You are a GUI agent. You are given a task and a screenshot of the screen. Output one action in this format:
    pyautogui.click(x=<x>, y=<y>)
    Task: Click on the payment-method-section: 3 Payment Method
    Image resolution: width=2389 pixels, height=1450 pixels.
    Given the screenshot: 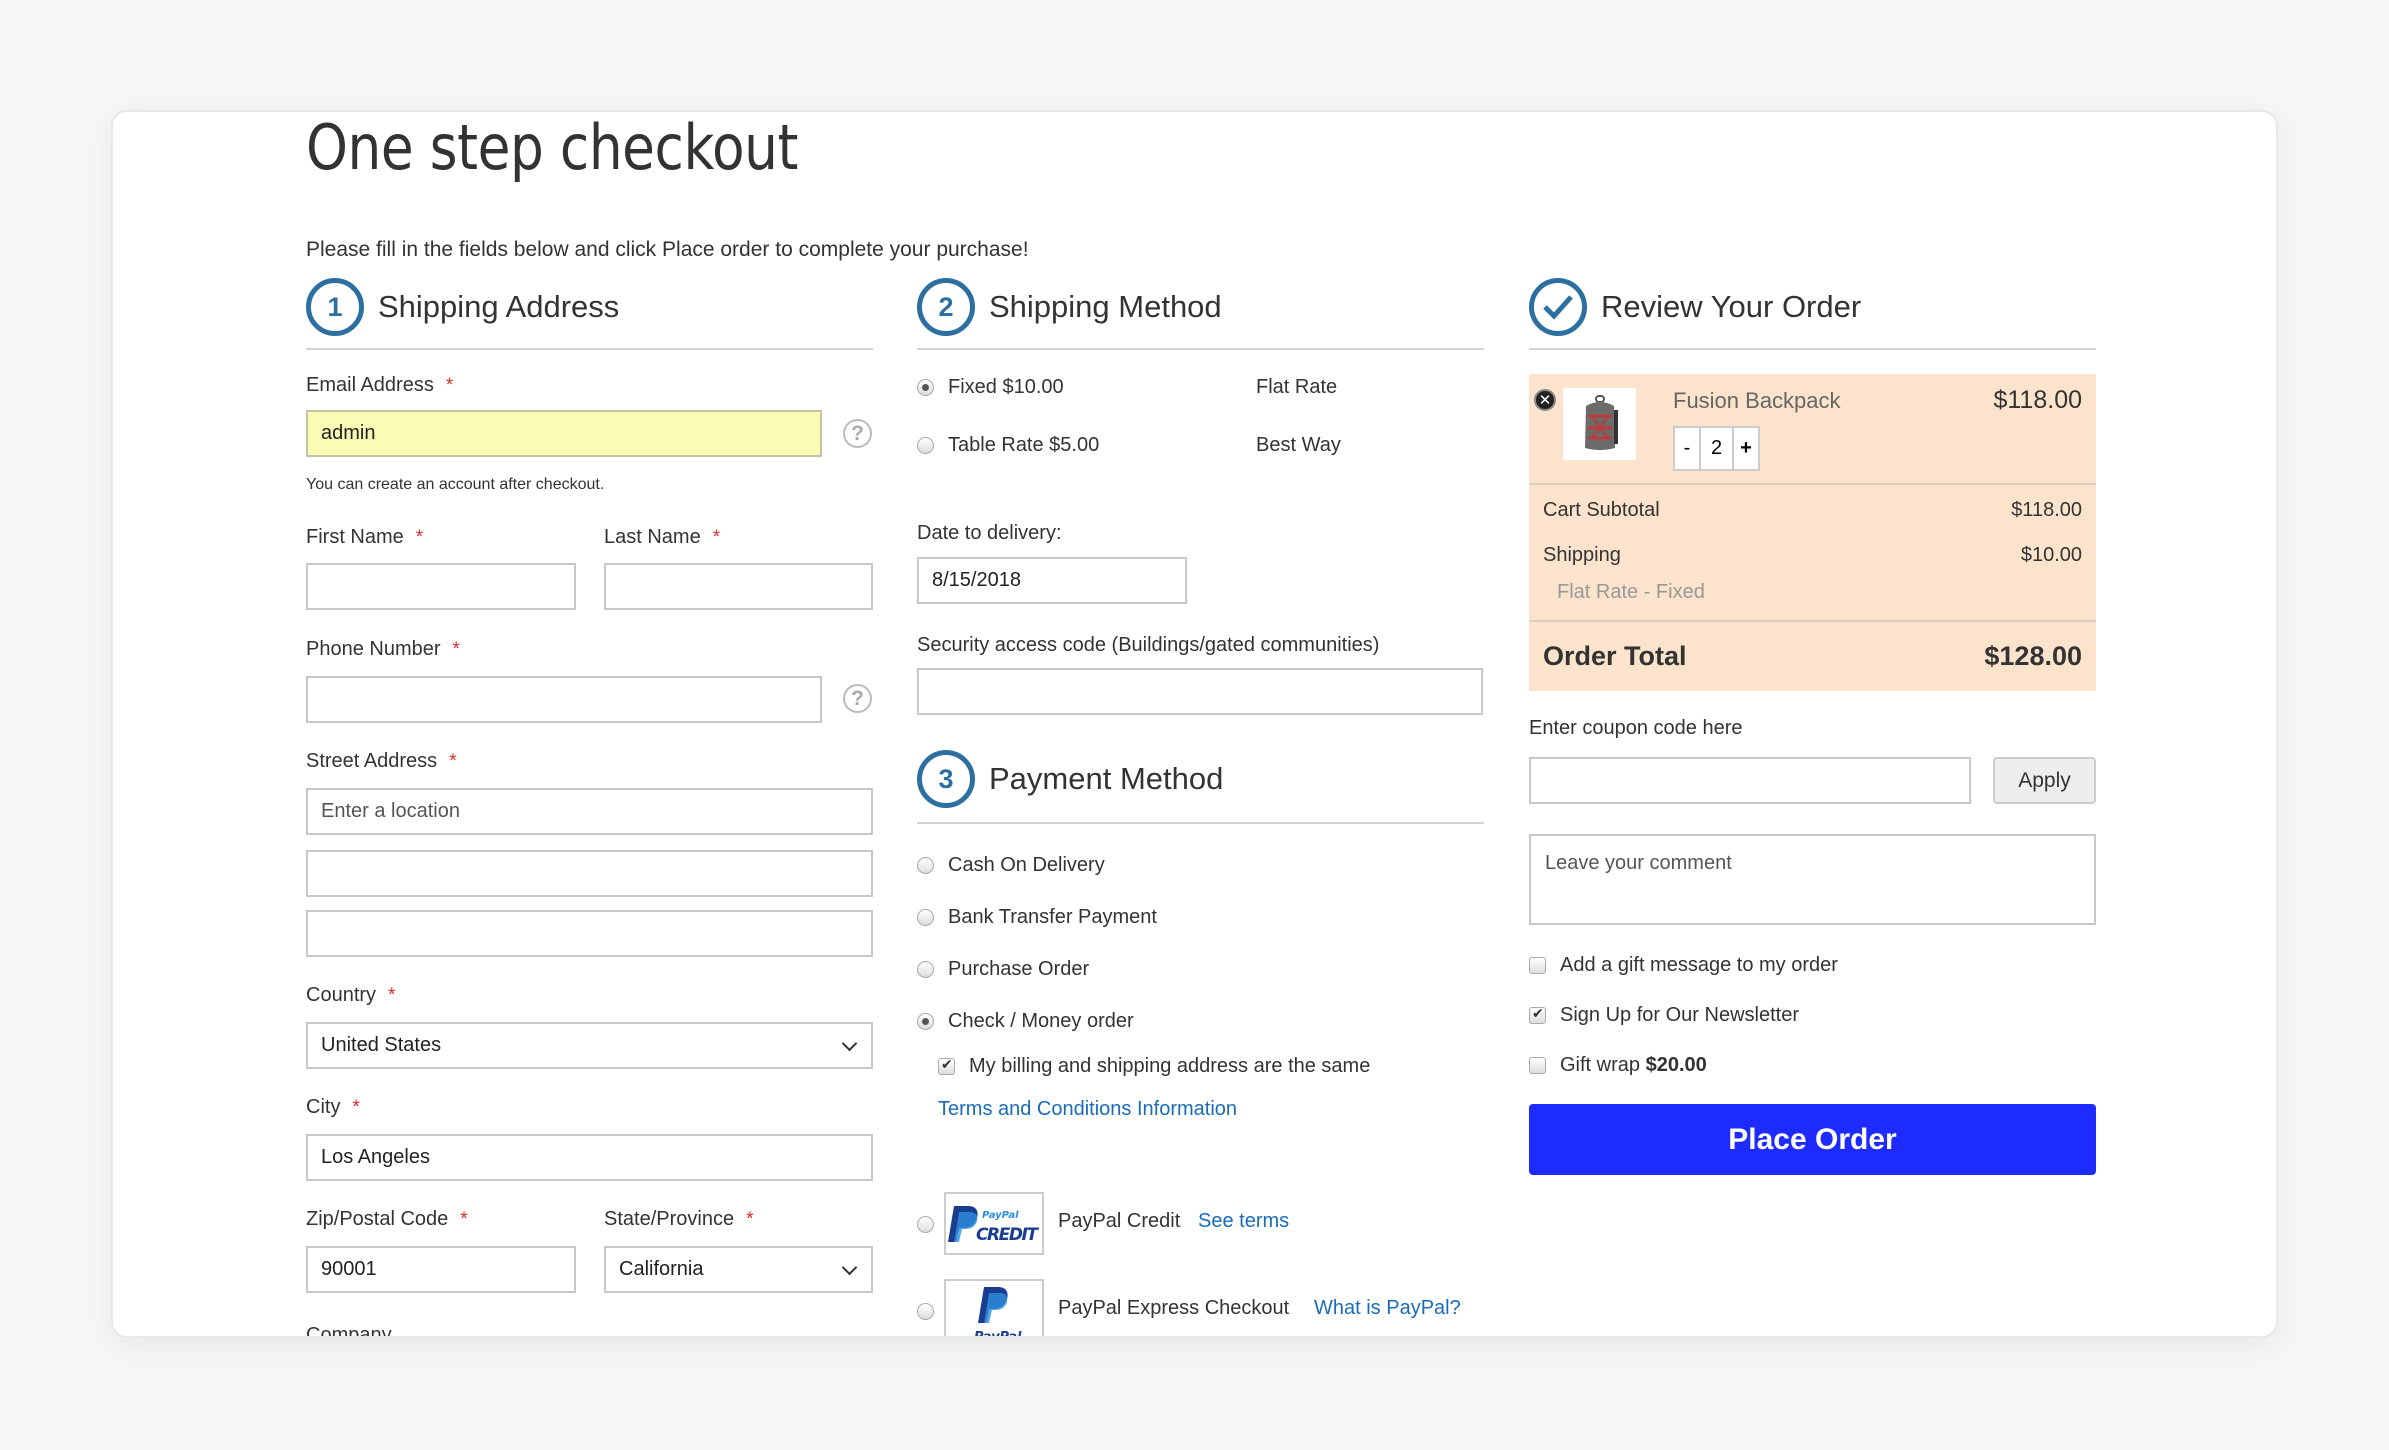 What is the action you would take?
    pyautogui.click(x=1200, y=787)
    